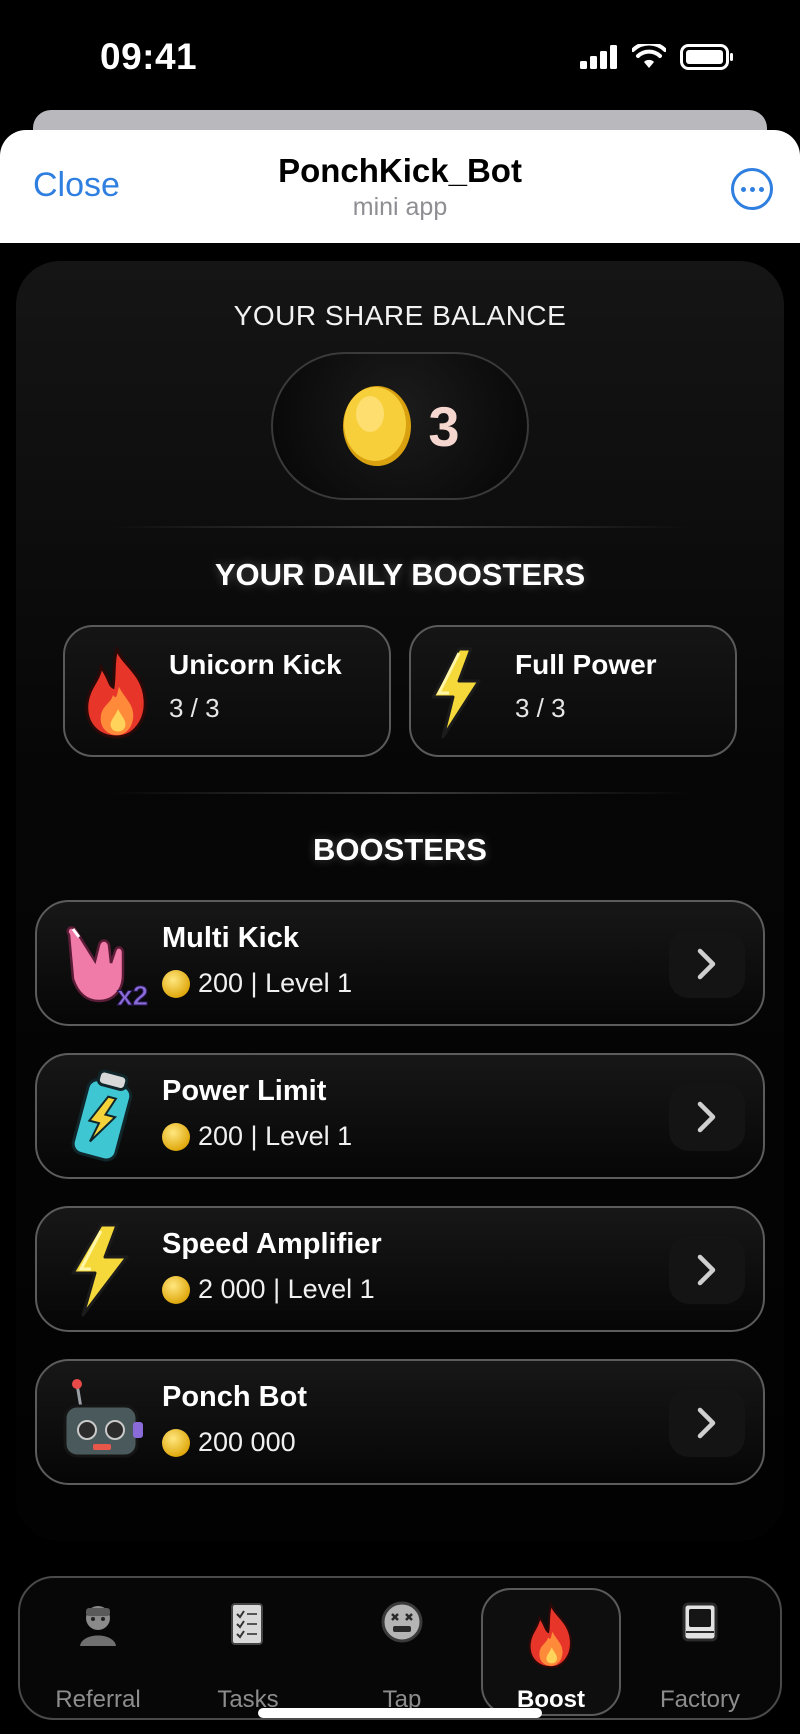  What do you see at coordinates (247, 1442) in the screenshot?
I see `booster-price-text: 200 000` at bounding box center [247, 1442].